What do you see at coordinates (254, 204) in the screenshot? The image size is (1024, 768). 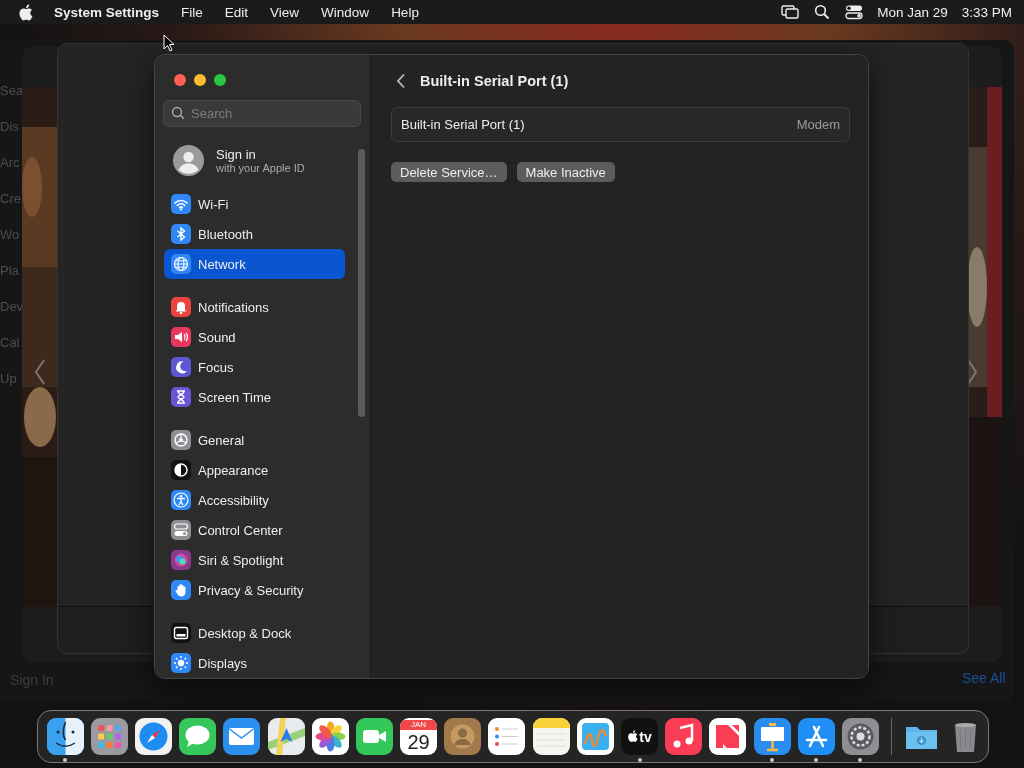 I see `sidebar-item: Wi-Fi` at bounding box center [254, 204].